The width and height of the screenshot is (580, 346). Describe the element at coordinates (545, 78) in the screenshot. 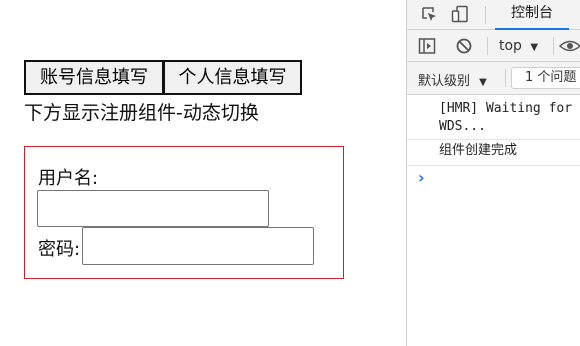

I see `issues-button: 1 个问题` at that location.